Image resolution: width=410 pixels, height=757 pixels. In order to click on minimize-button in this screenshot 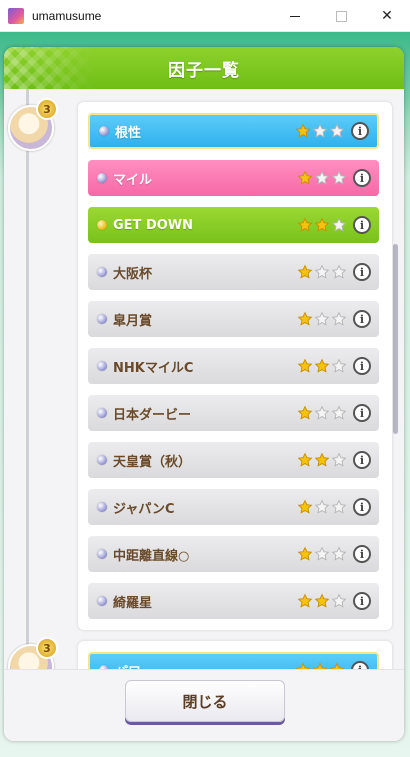, I will do `click(295, 16)`.